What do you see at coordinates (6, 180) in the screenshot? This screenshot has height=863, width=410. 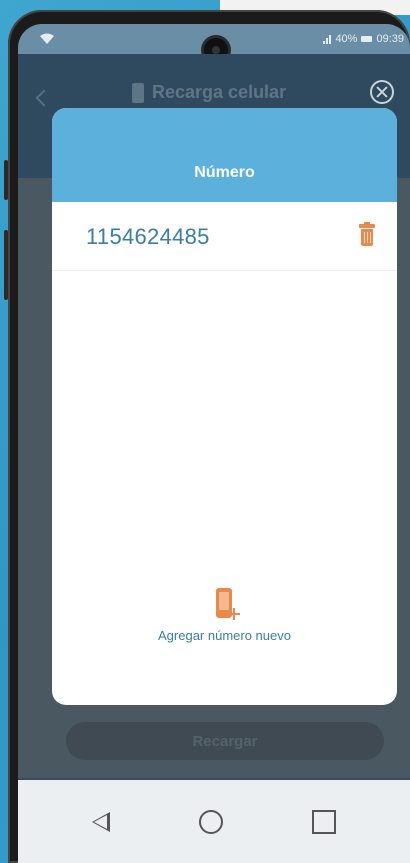 I see `volume-button` at bounding box center [6, 180].